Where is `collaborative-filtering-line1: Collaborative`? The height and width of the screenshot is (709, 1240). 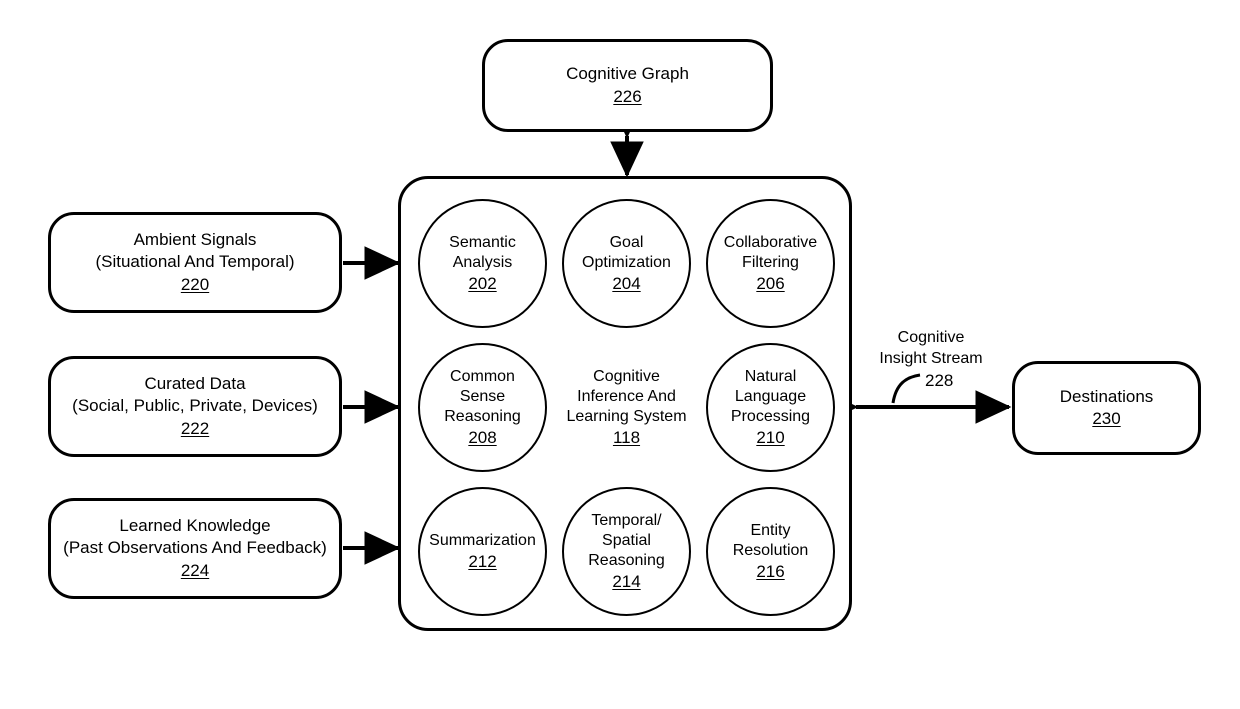 collaborative-filtering-line1: Collaborative is located at coordinates (770, 242).